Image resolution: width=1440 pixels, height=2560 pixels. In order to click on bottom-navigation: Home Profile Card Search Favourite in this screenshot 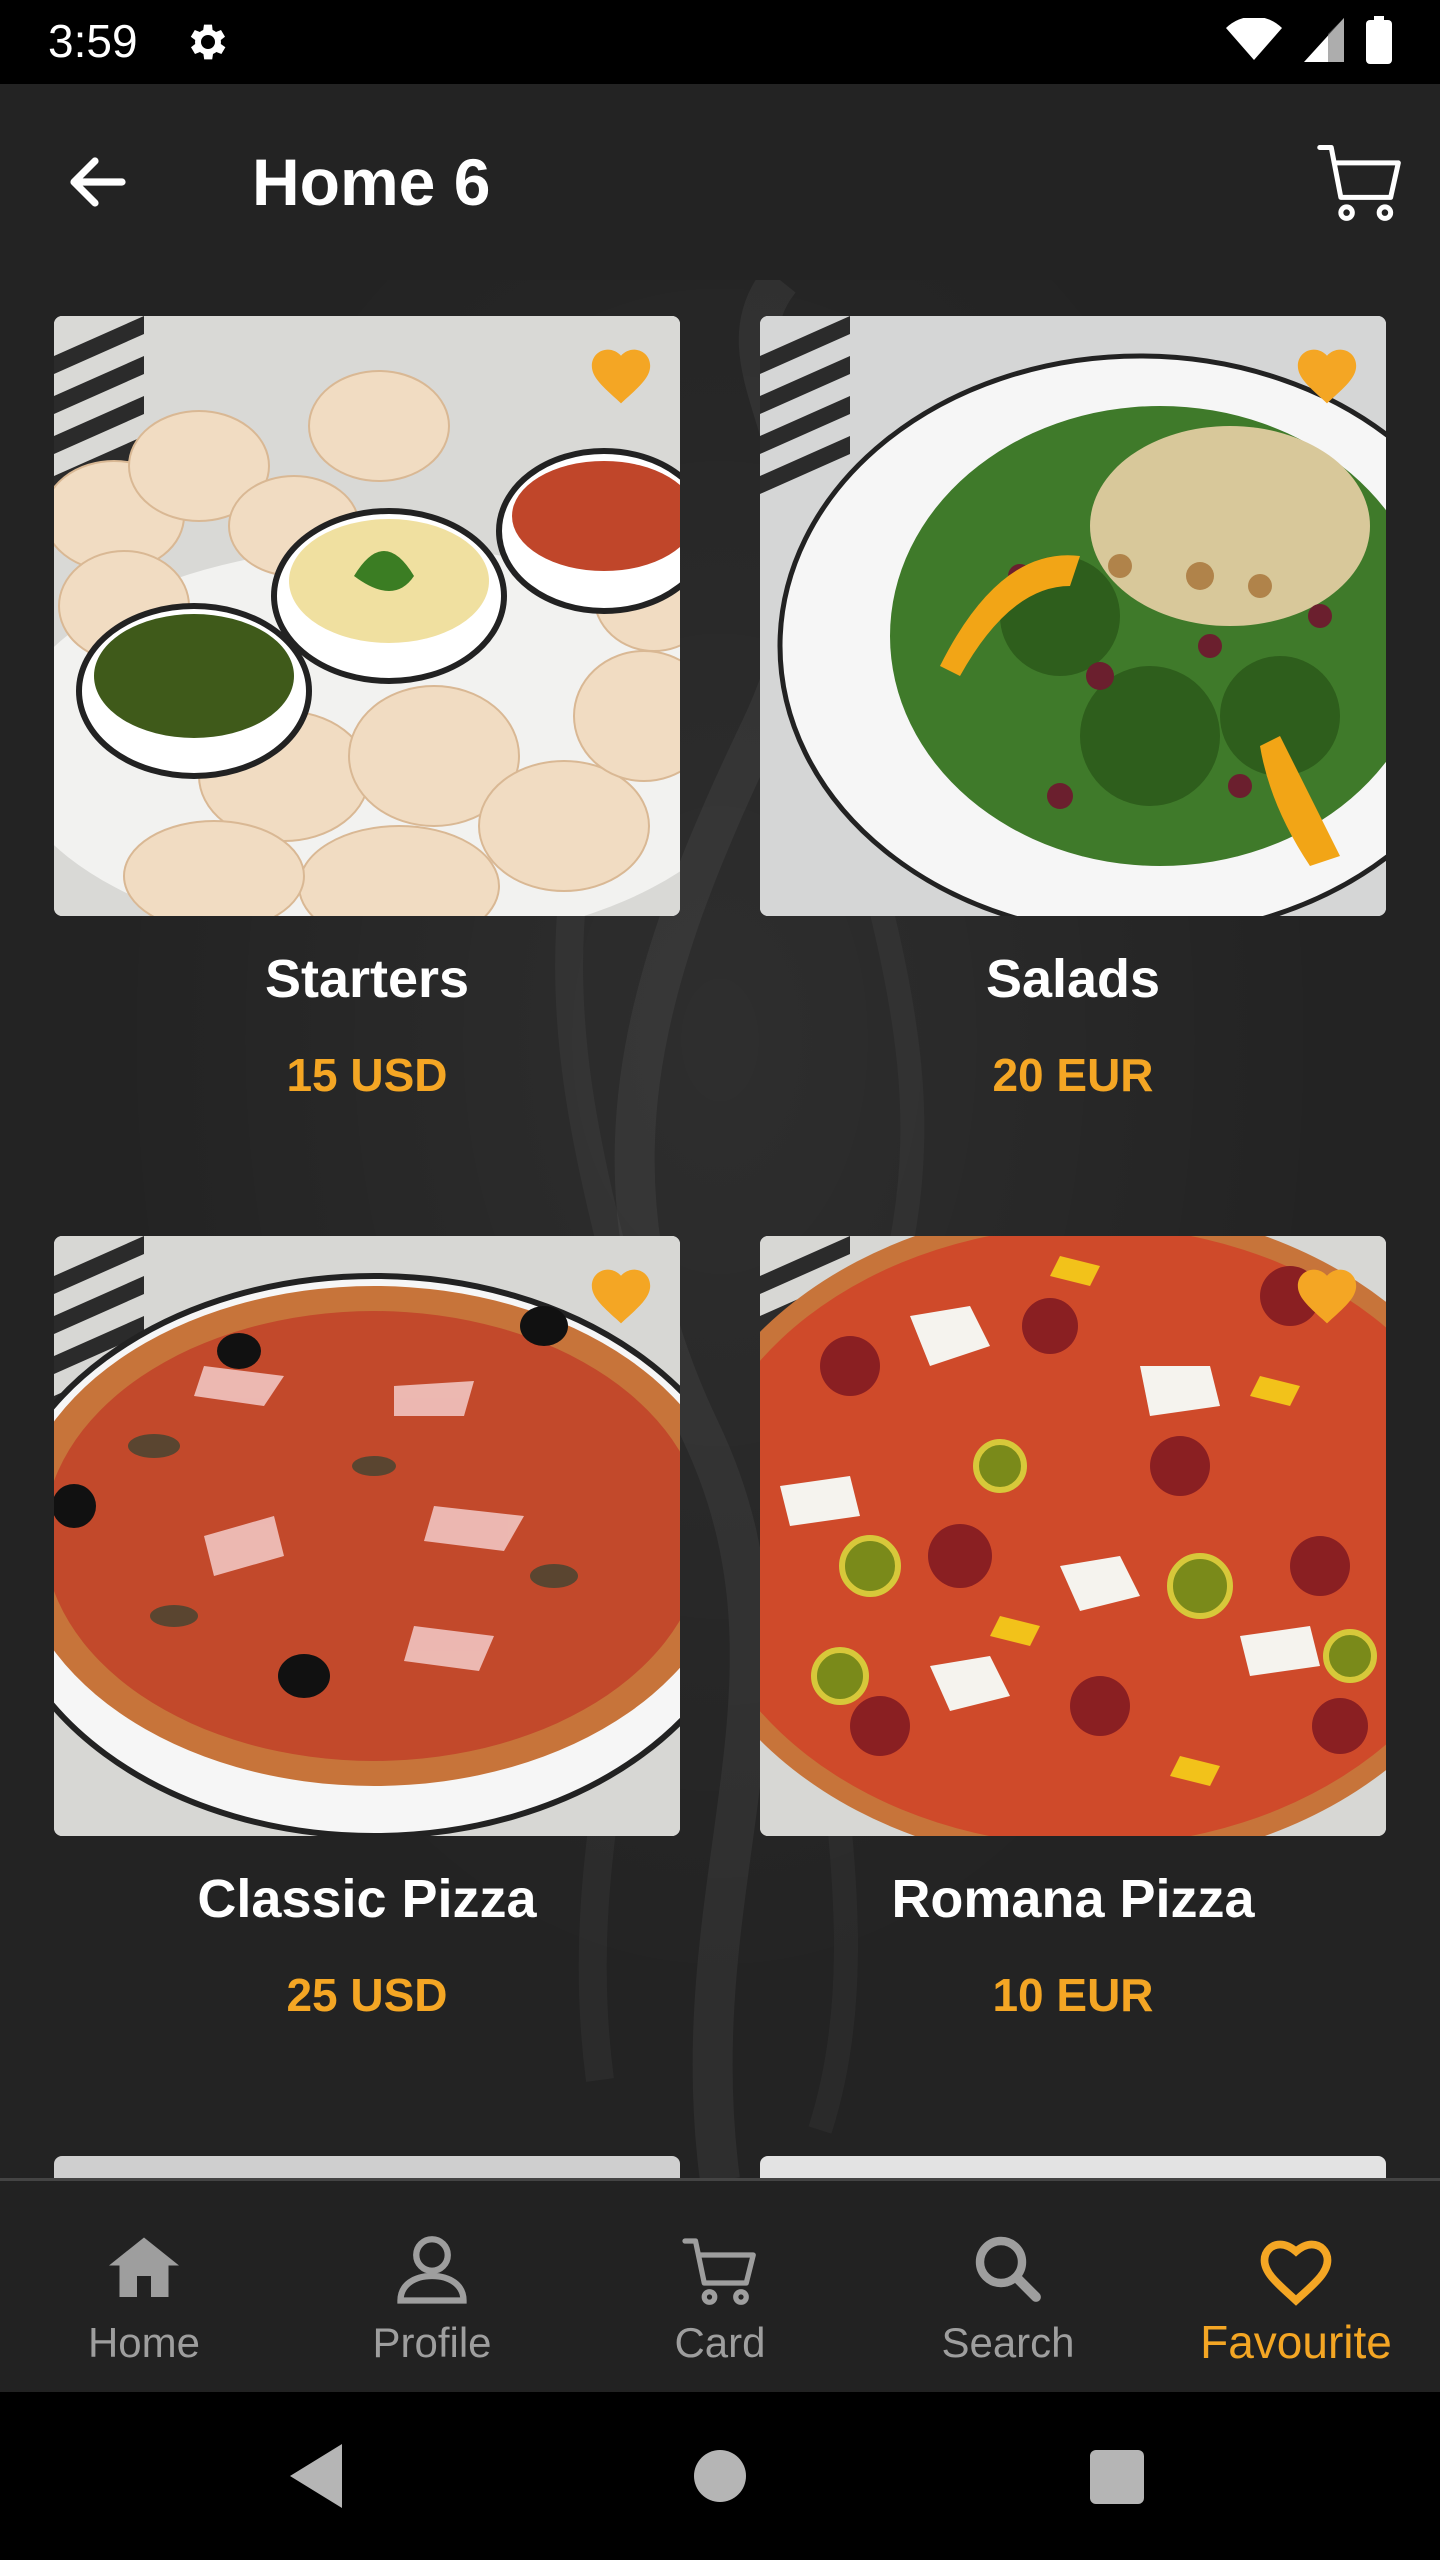, I will do `click(720, 2286)`.